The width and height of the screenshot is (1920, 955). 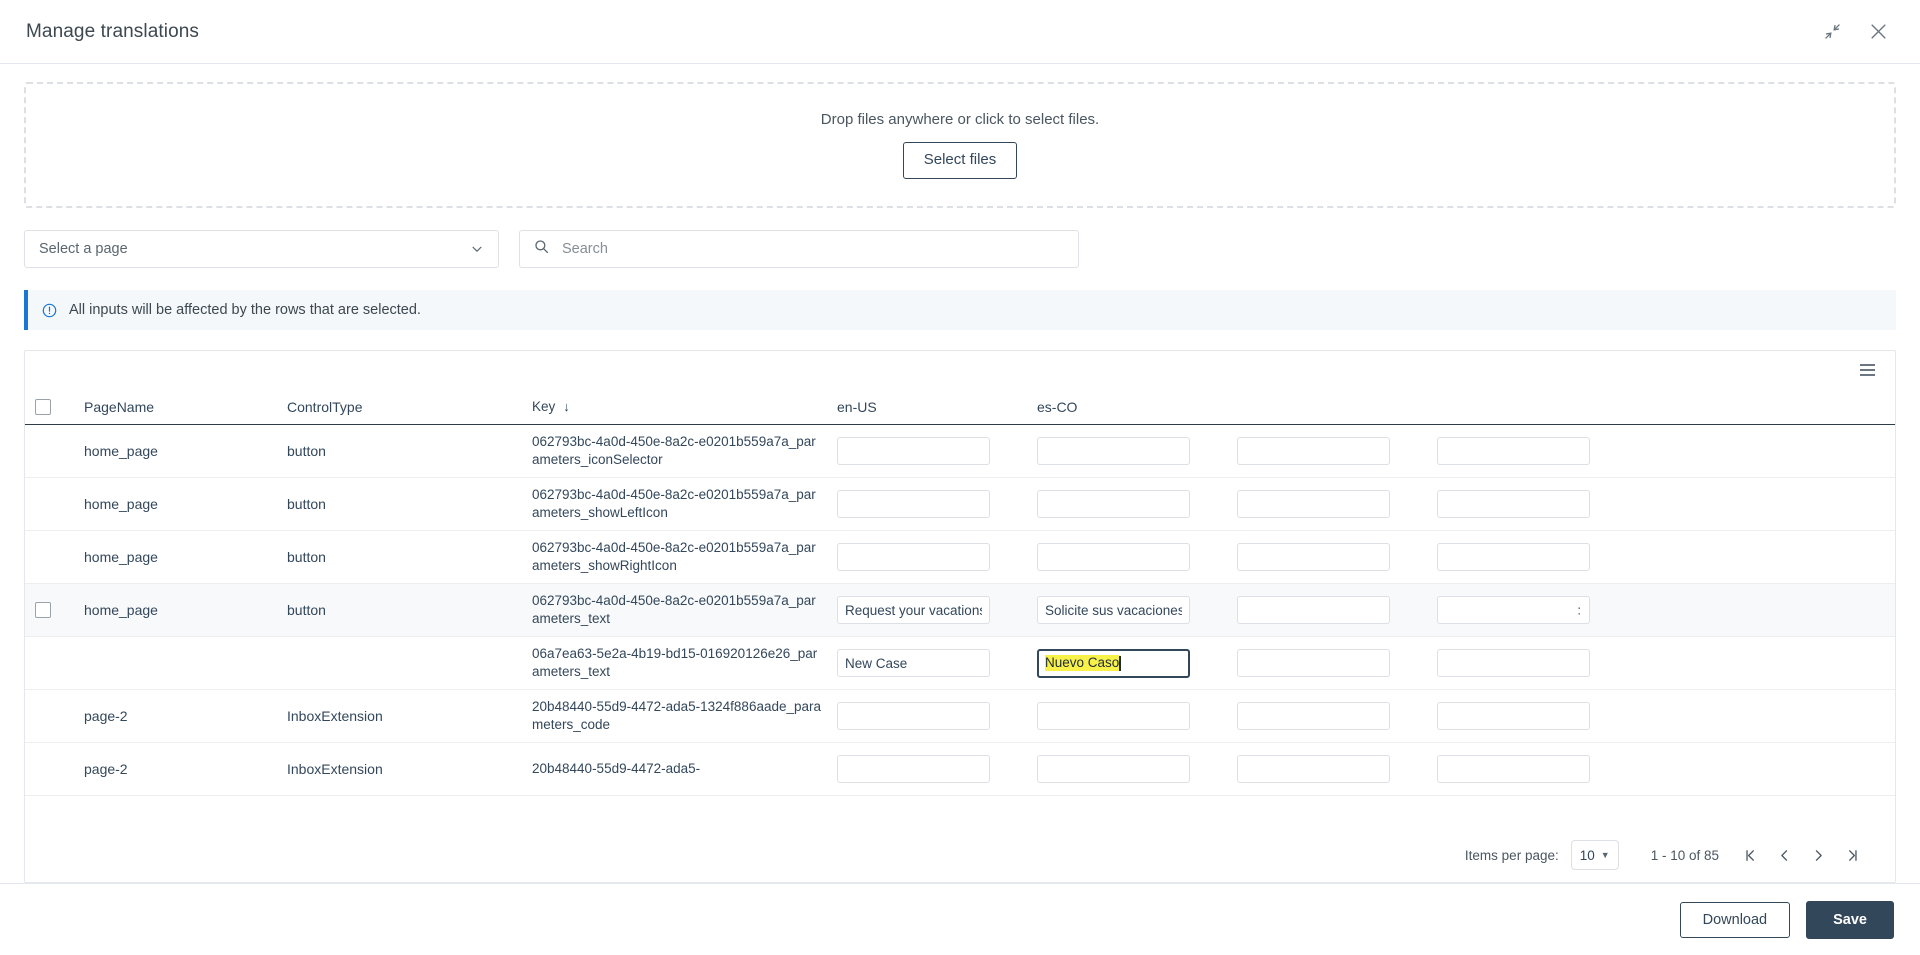 What do you see at coordinates (960, 160) in the screenshot?
I see `select-files-button: Select files` at bounding box center [960, 160].